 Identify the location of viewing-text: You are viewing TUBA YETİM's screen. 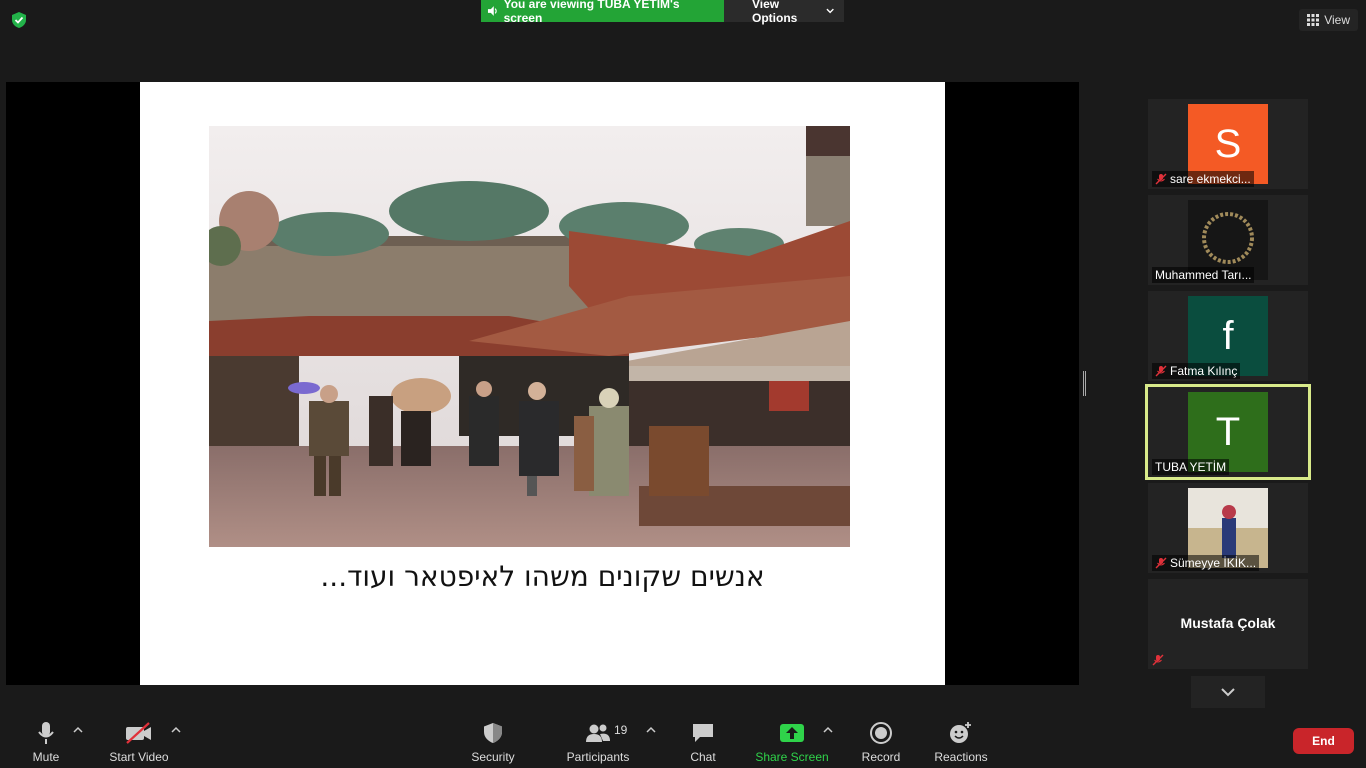
(591, 12).